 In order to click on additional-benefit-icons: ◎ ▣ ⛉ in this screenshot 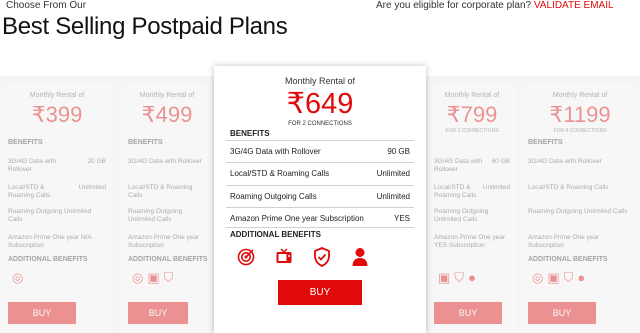, I will do `click(154, 278)`.